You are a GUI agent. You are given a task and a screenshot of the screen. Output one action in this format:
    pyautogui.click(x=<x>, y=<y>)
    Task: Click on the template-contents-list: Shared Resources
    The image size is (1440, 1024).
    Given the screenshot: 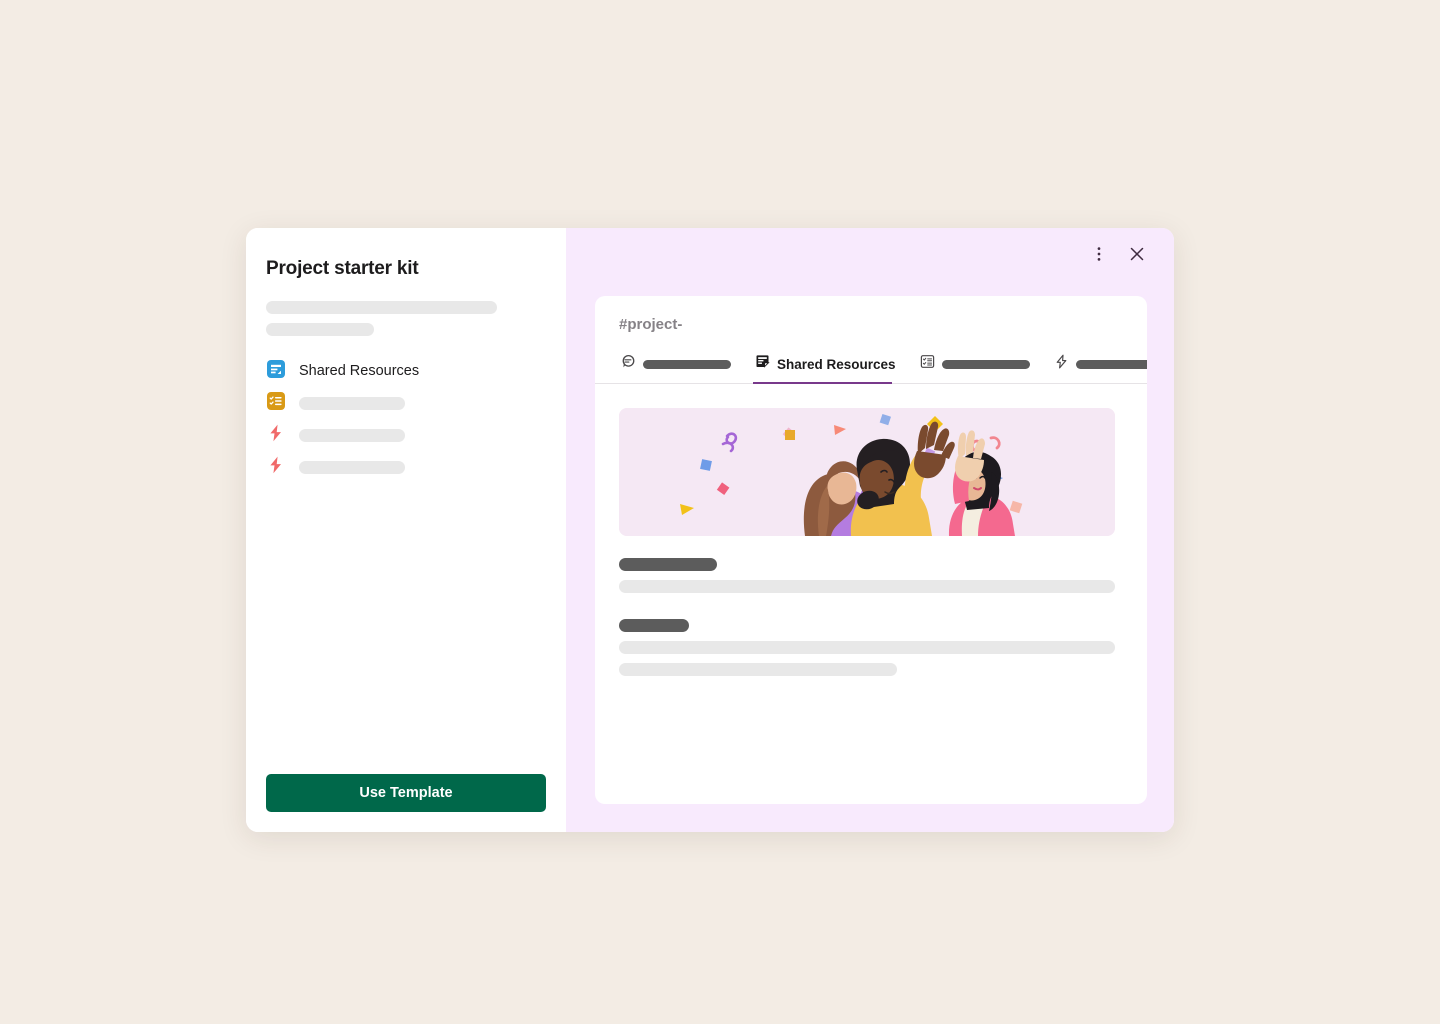 What is the action you would take?
    pyautogui.click(x=406, y=418)
    